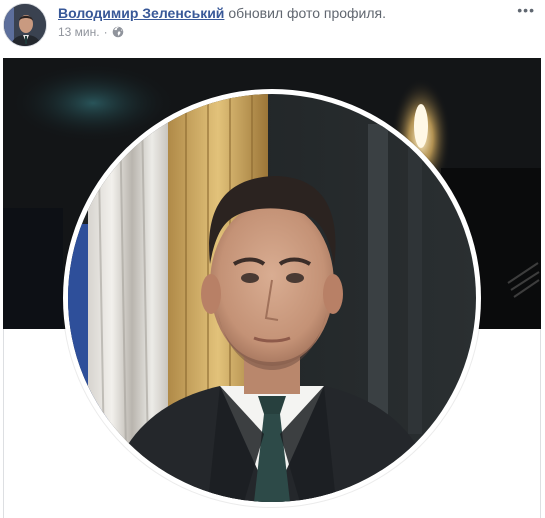  I want to click on avatar-image, so click(25, 25).